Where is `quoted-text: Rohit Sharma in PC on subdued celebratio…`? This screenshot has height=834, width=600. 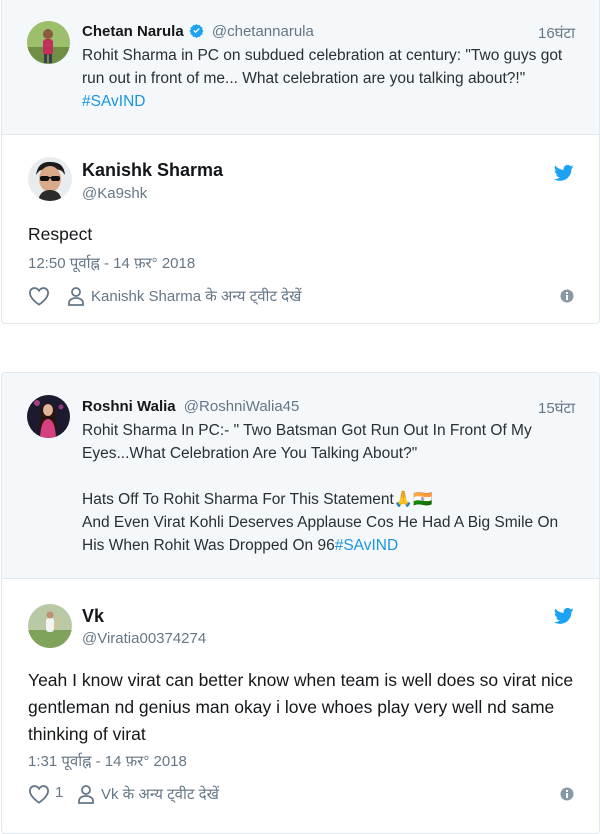 quoted-text: Rohit Sharma in PC on subdued celebratio… is located at coordinates (332, 78).